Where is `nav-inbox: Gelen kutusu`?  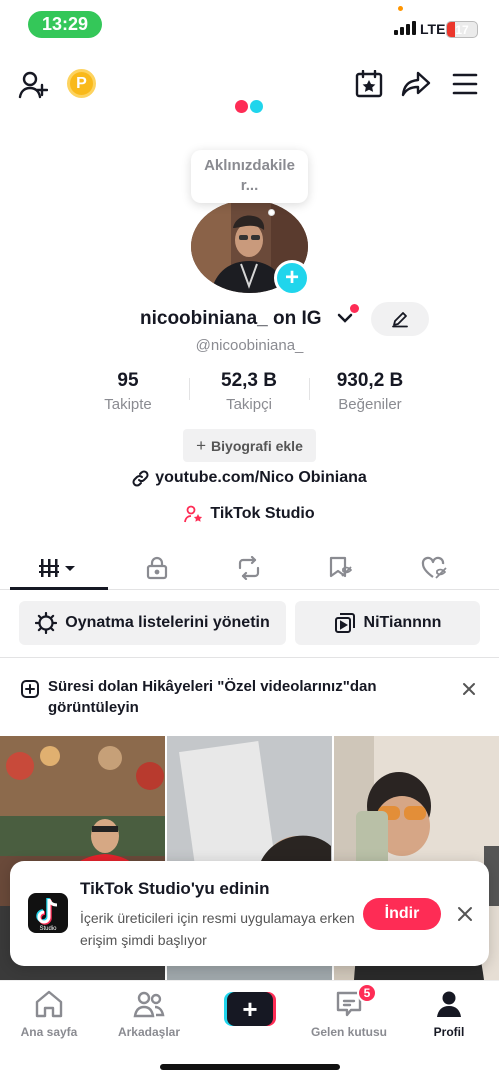
nav-inbox: Gelen kutusu is located at coordinates (349, 1014).